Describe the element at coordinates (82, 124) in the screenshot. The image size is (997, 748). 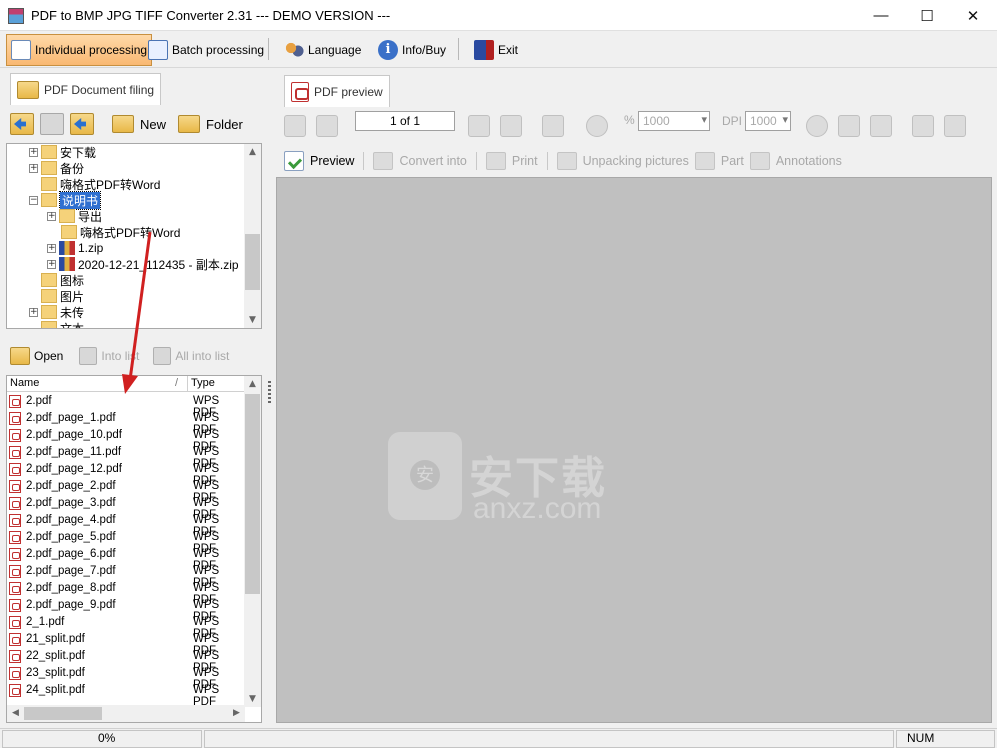
I see `folder-up-icon` at that location.